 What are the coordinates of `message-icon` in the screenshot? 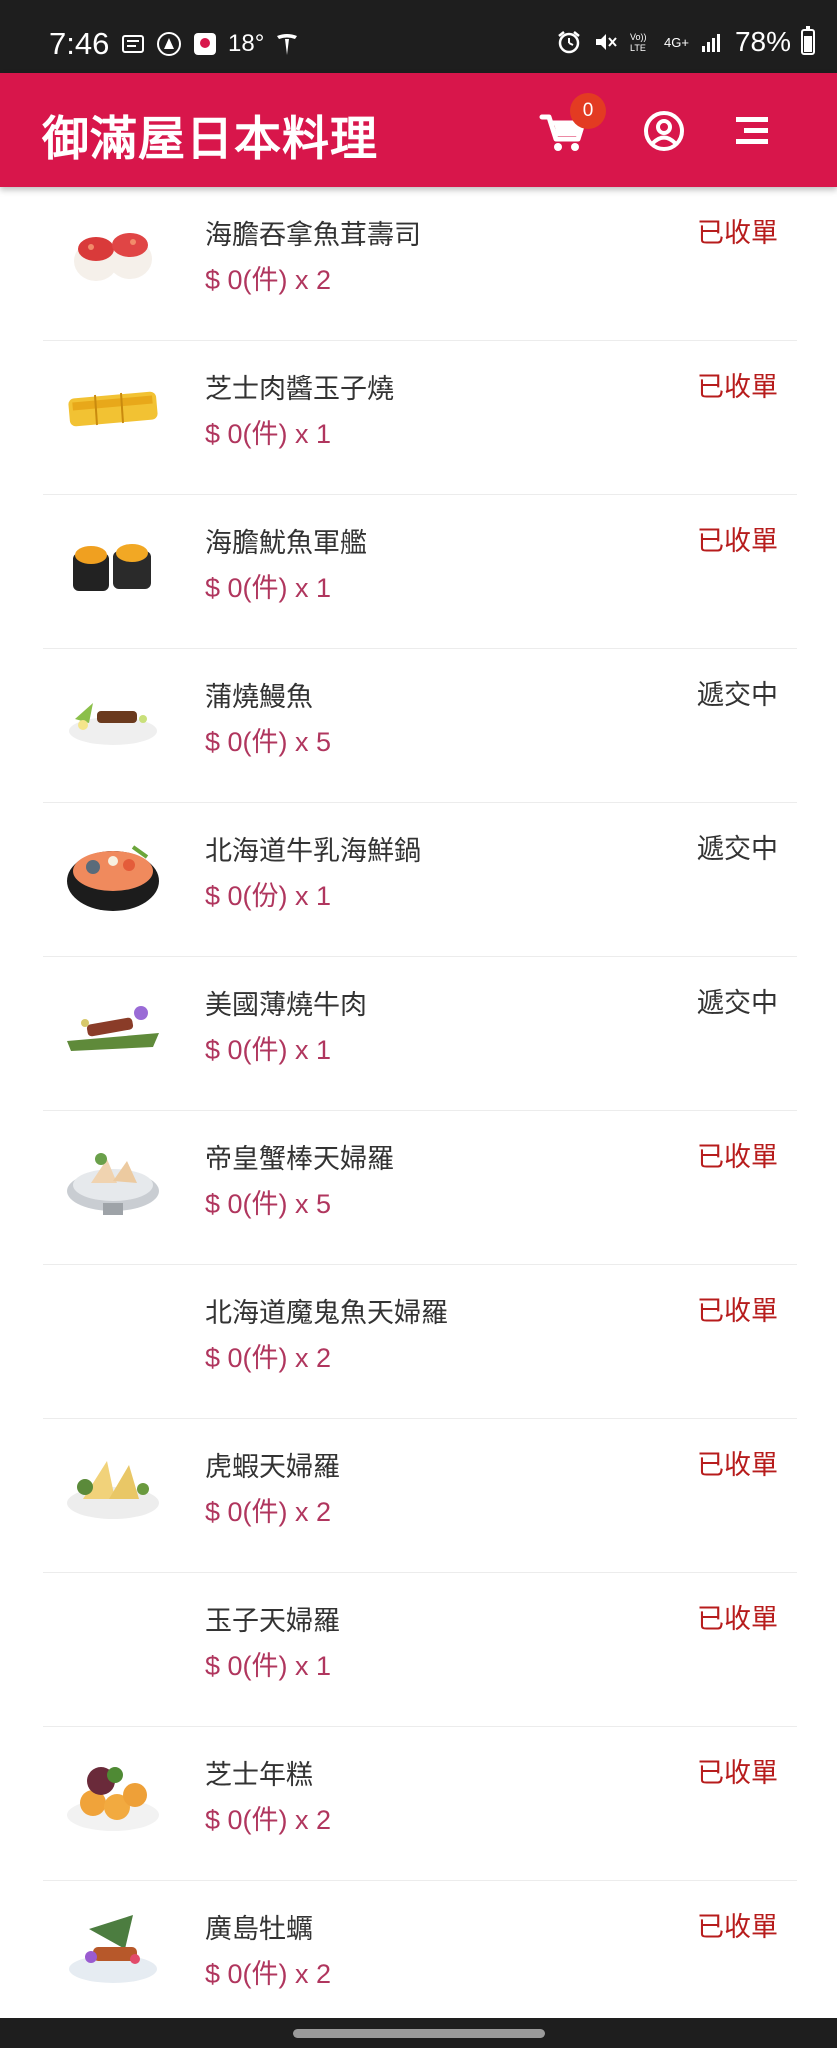 It's located at (133, 44).